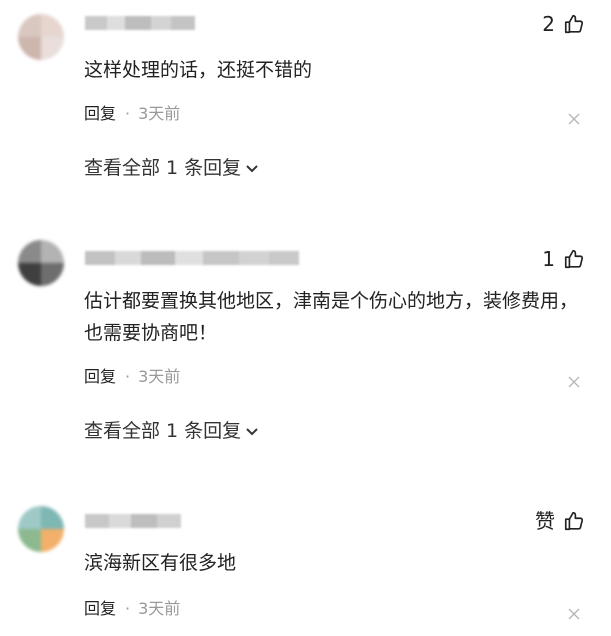  I want to click on like-label: 赞, so click(545, 521).